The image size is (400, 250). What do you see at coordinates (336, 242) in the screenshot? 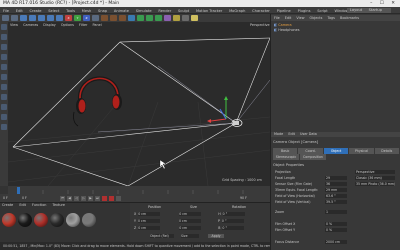
I see `focus-distance-field: 2000 cm` at bounding box center [336, 242].